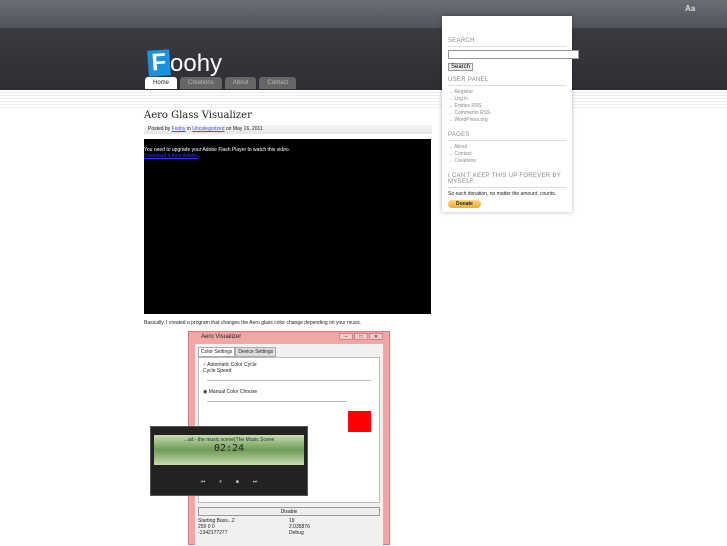  I want to click on cycle-speed-label: Cycle Speed, so click(217, 371).